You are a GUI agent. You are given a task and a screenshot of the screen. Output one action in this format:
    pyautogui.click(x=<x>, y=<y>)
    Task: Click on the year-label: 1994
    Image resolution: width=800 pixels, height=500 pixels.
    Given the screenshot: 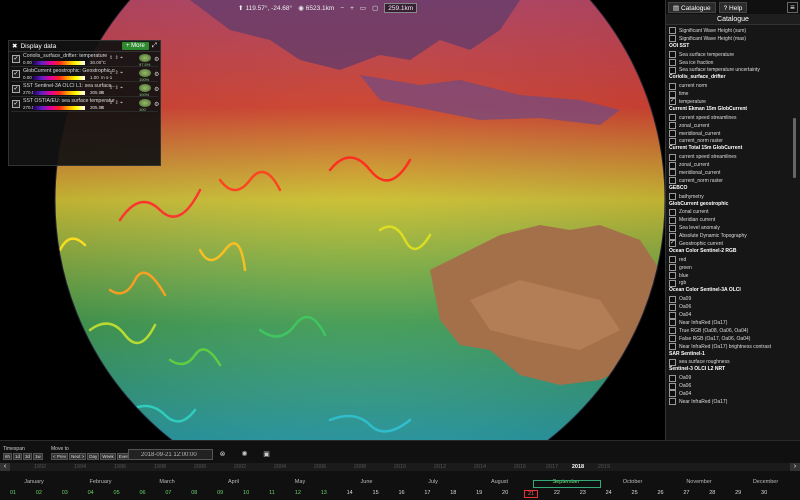 What is the action you would take?
    pyautogui.click(x=80, y=467)
    